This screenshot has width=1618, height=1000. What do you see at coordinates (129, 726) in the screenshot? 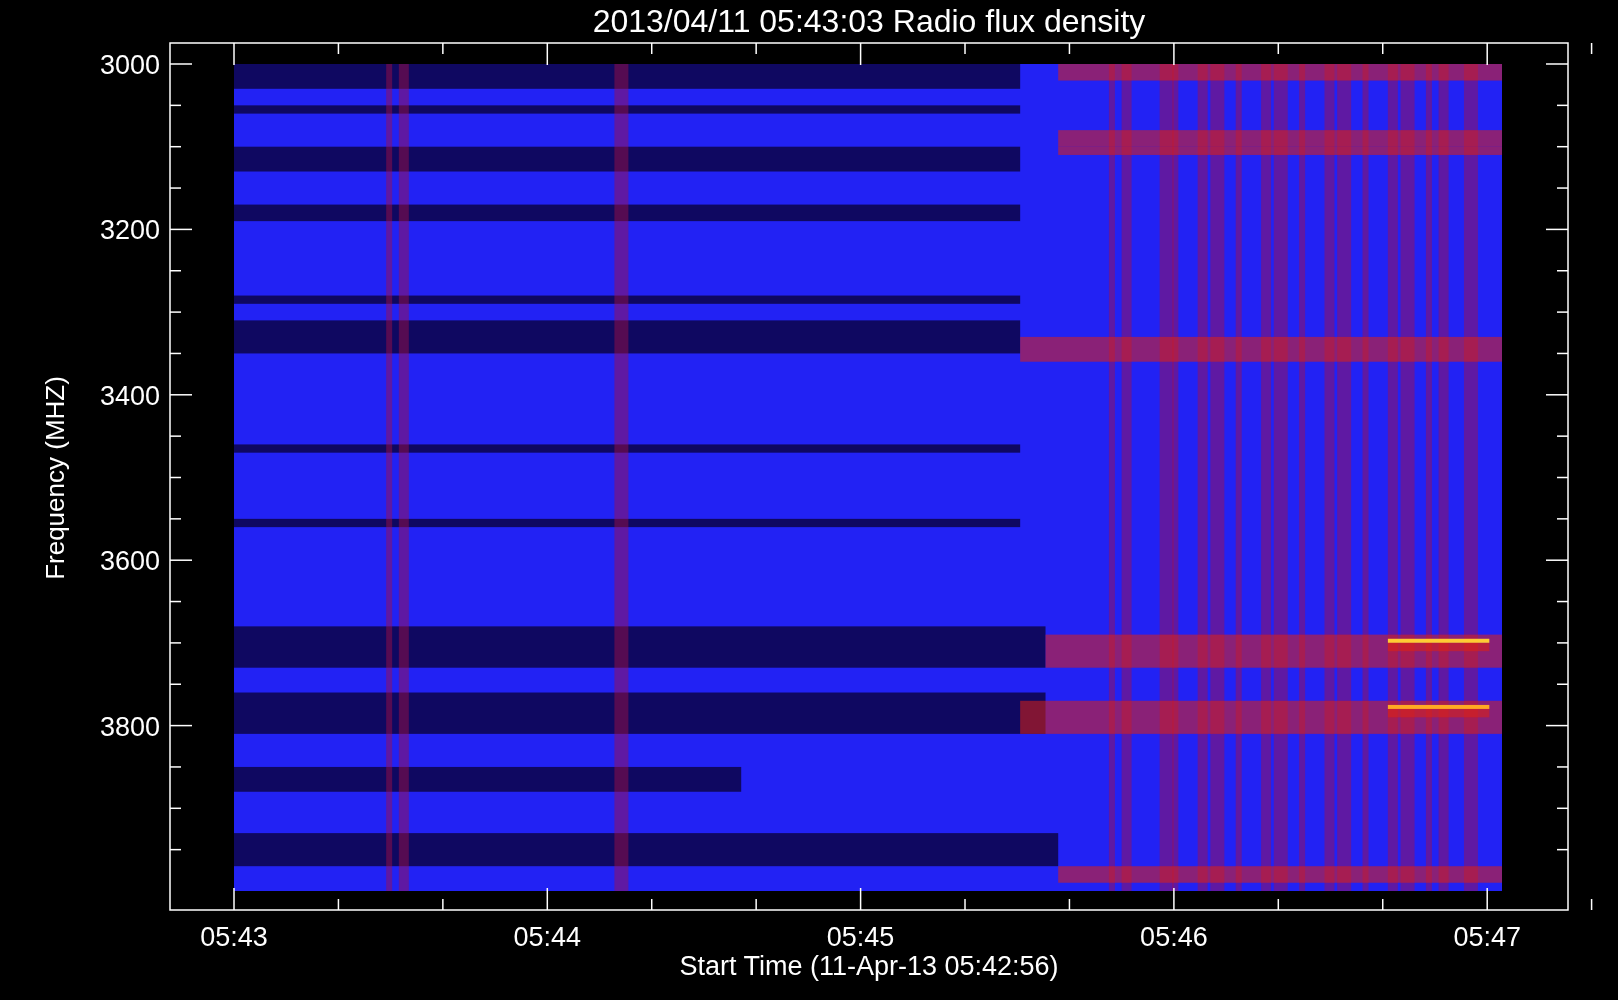
I see `y-tick-label: 3800` at bounding box center [129, 726].